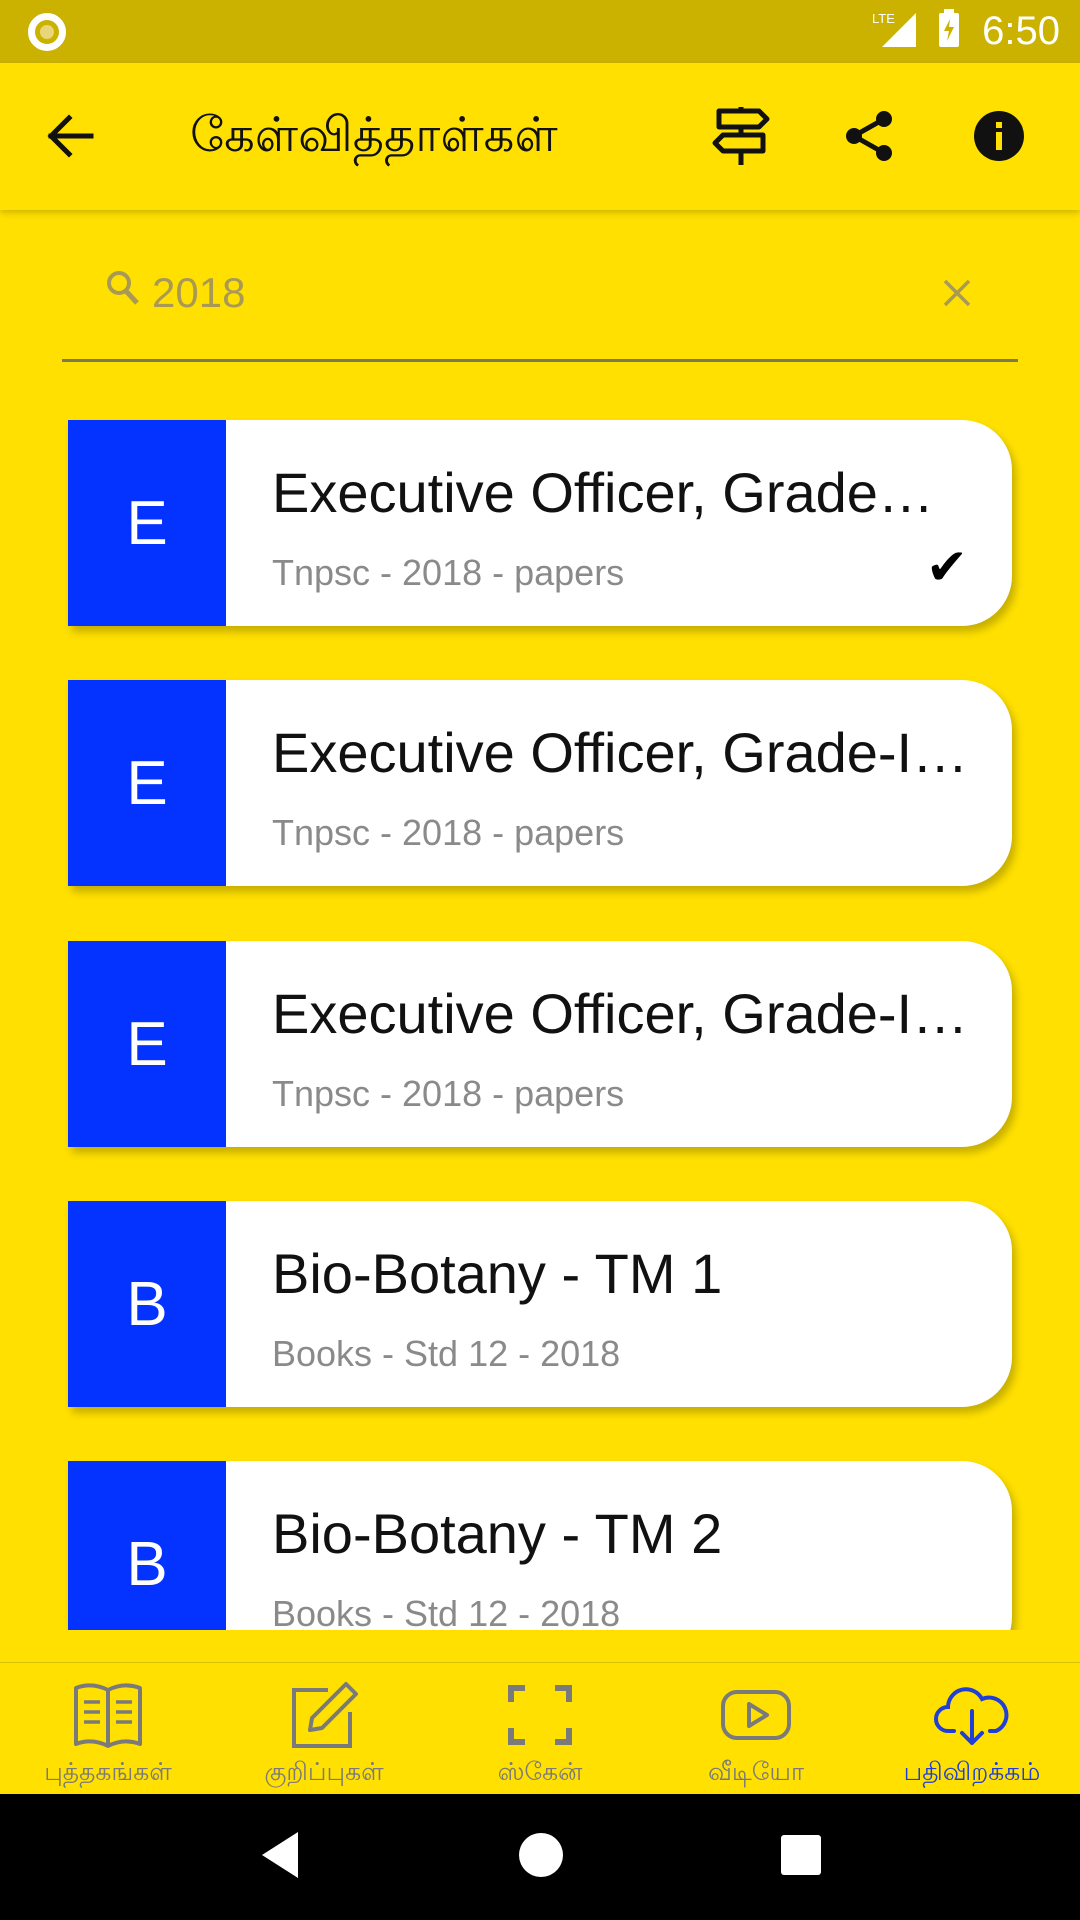 The height and width of the screenshot is (1920, 1080). What do you see at coordinates (741, 136) in the screenshot?
I see `signpost-icon` at bounding box center [741, 136].